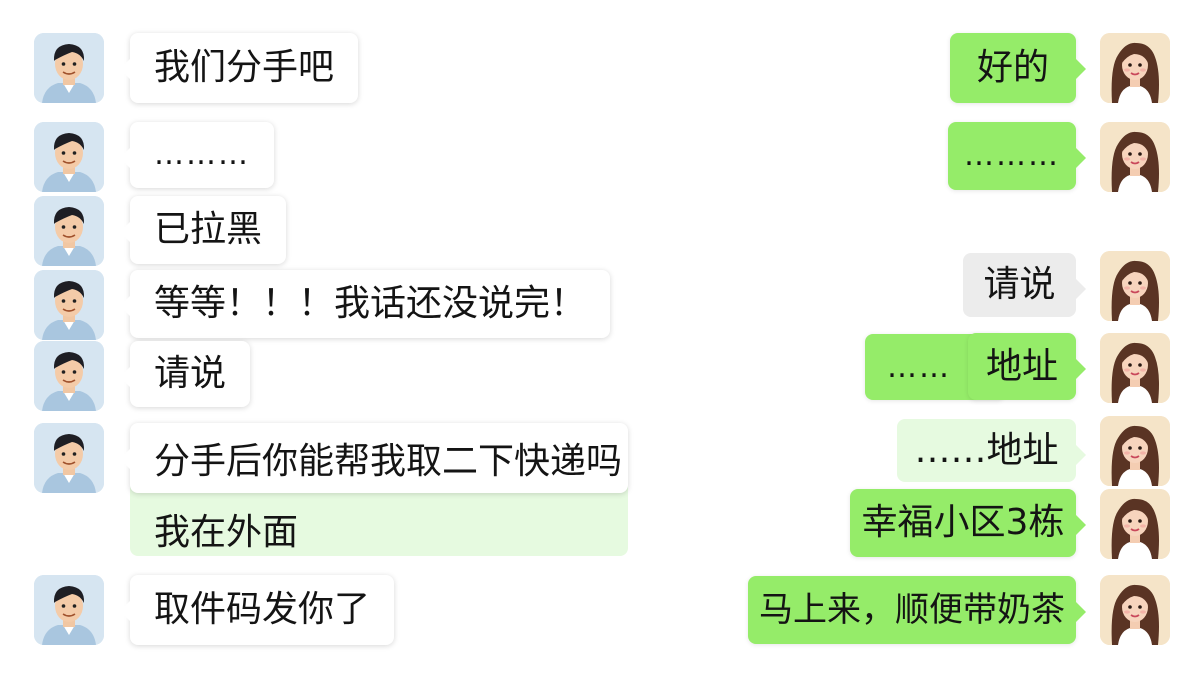  I want to click on message-bubble: 地址, so click(1027, 366).